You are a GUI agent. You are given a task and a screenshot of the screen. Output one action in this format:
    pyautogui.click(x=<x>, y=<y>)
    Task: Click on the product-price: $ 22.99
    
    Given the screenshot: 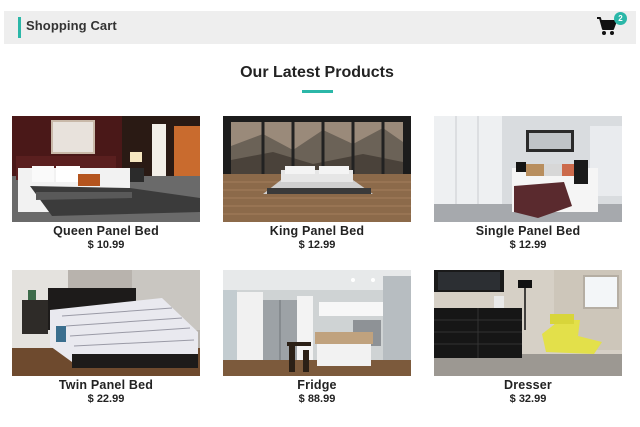 What is the action you would take?
    pyautogui.click(x=106, y=399)
    